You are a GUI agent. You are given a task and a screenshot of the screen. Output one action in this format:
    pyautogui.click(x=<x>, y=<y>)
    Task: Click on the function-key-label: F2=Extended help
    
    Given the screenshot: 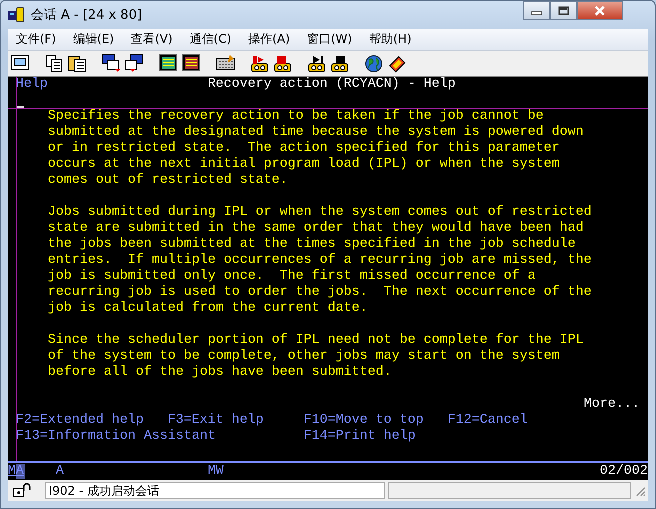 What is the action you would take?
    pyautogui.click(x=80, y=421)
    